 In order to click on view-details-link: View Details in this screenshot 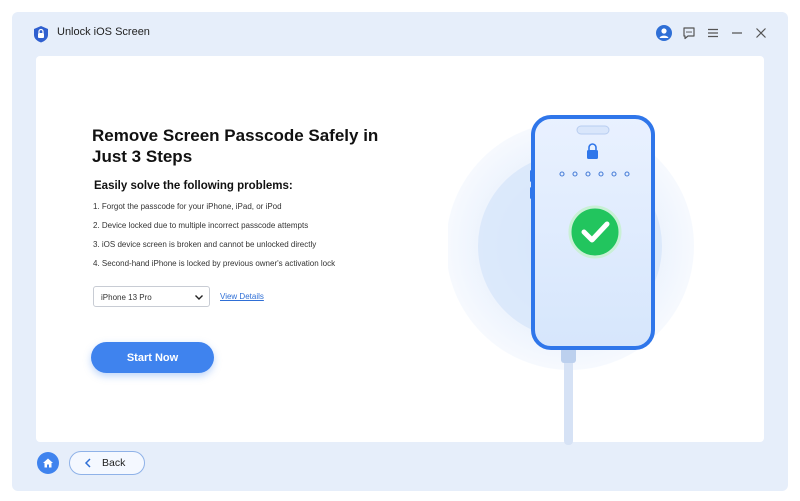, I will do `click(242, 296)`.